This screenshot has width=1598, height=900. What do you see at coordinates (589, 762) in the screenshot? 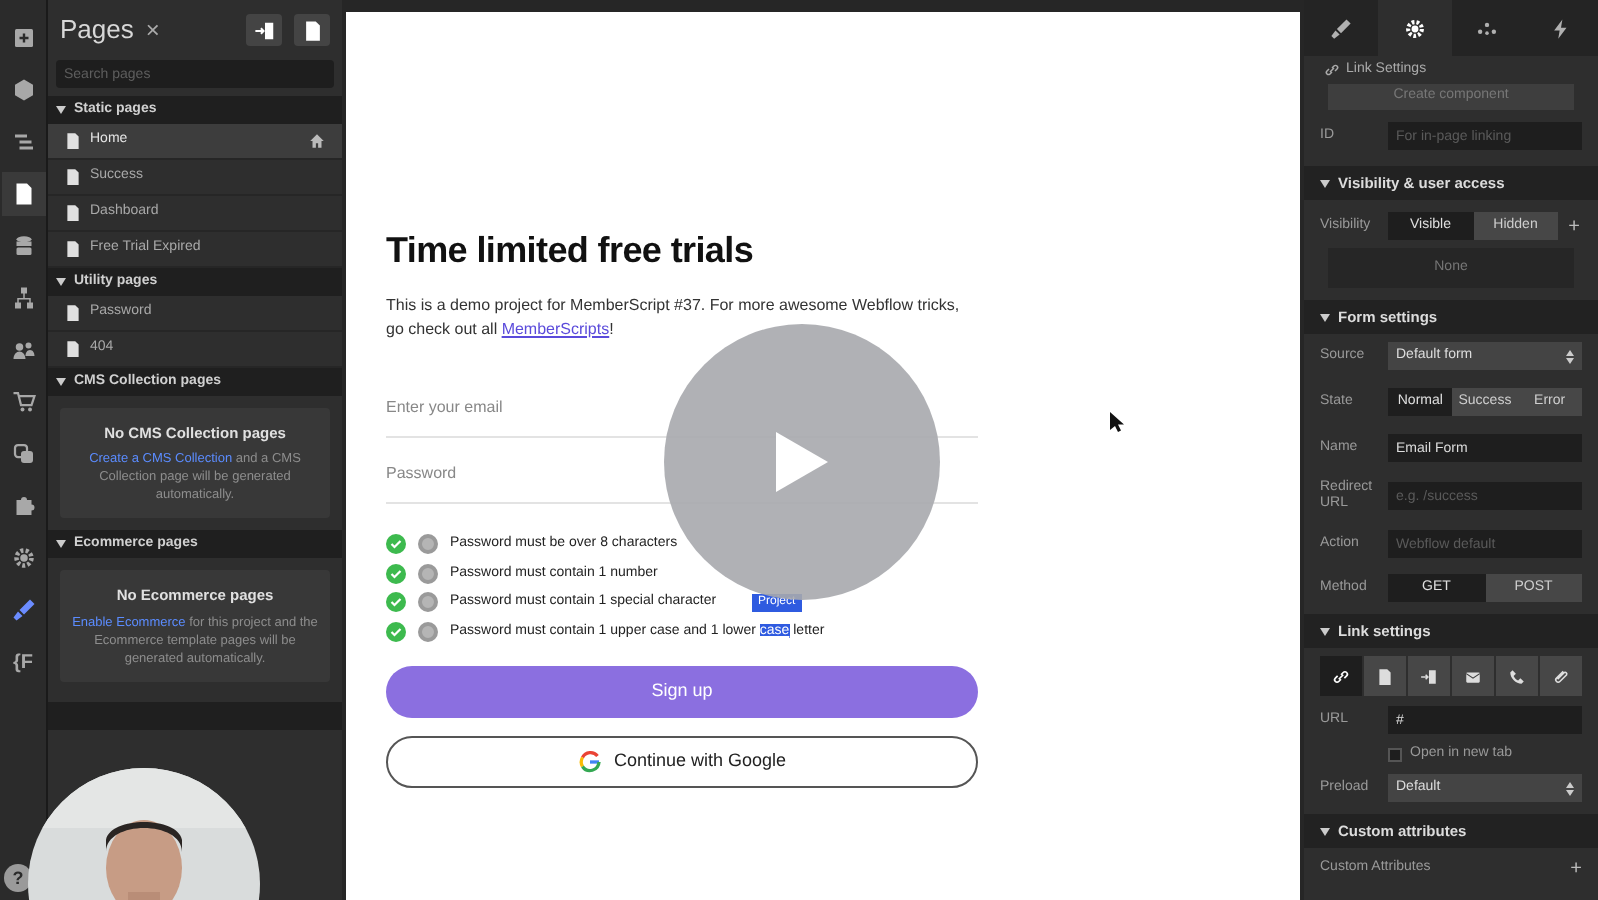
I see `google-g-icon` at bounding box center [589, 762].